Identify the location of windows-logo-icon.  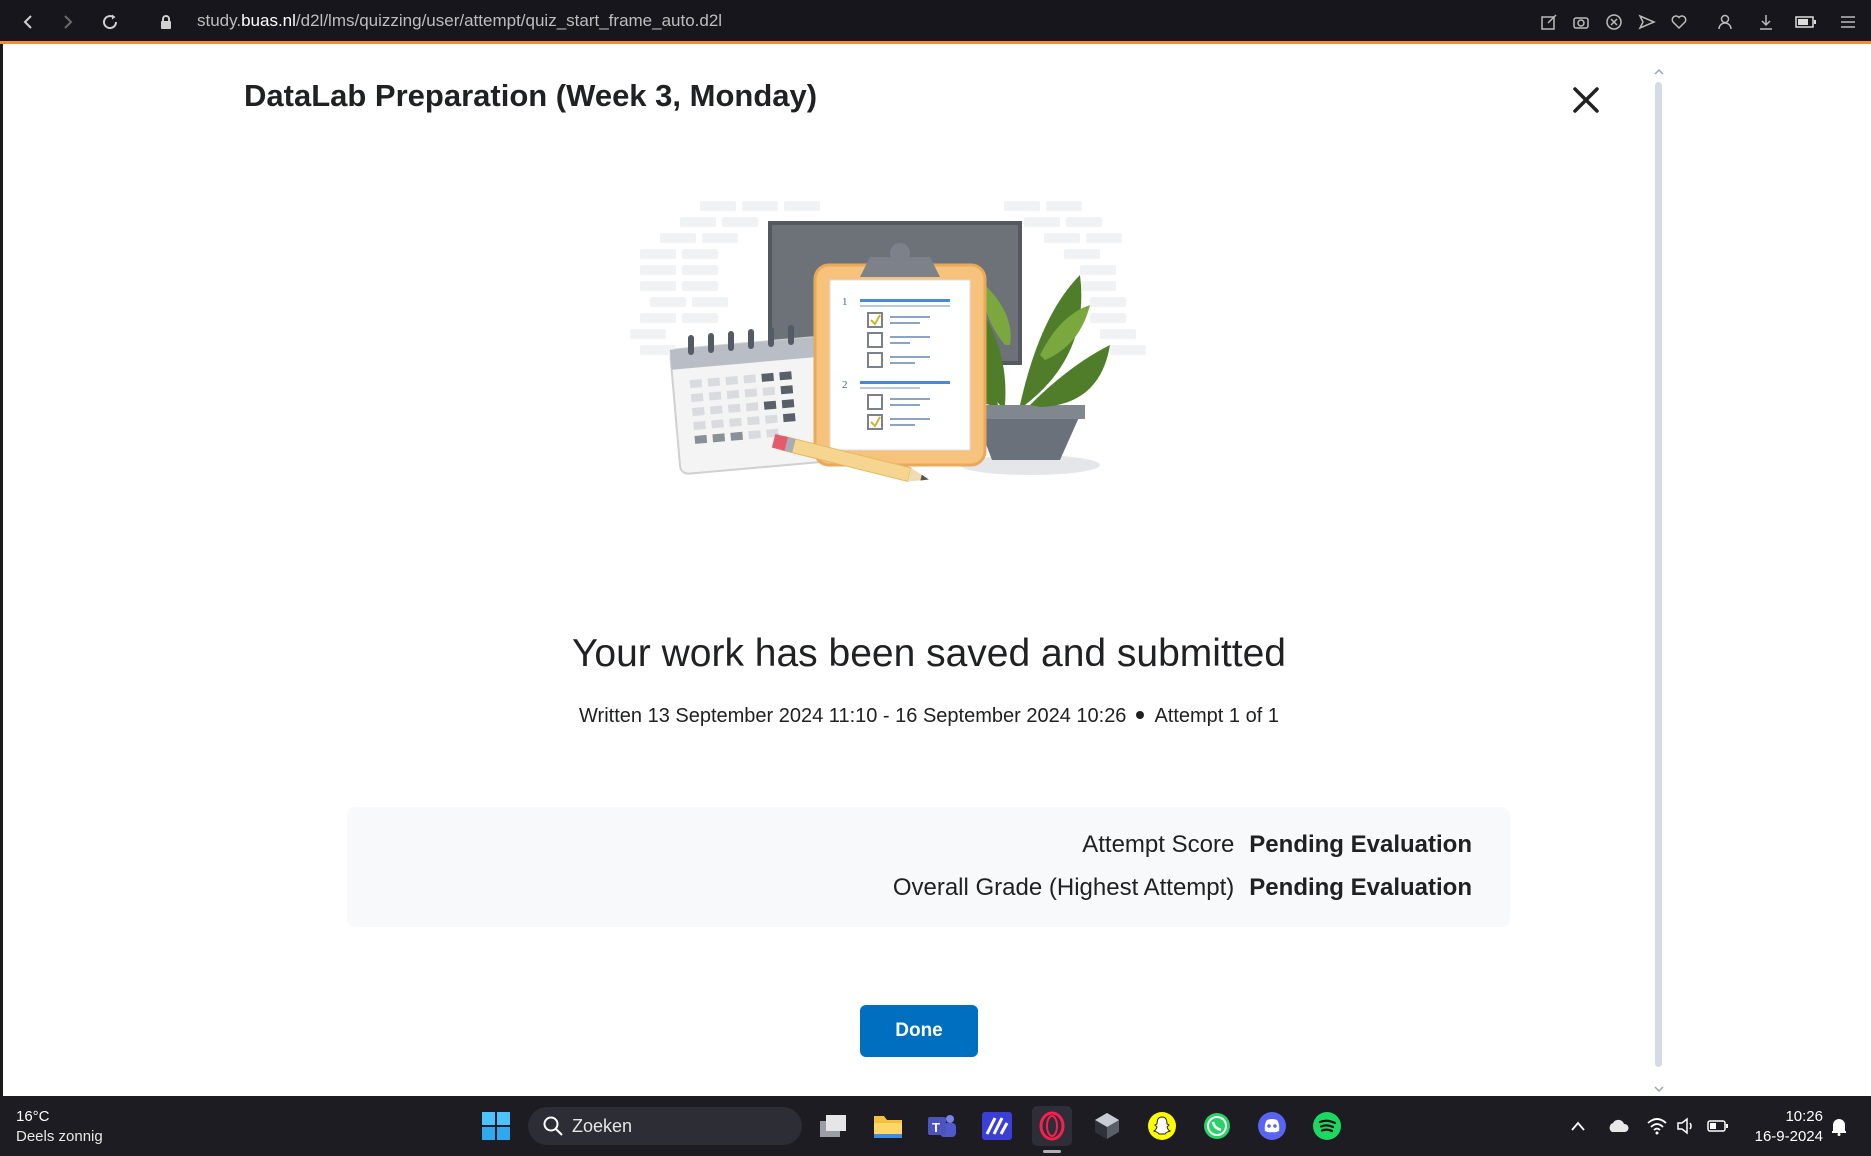
(496, 1126).